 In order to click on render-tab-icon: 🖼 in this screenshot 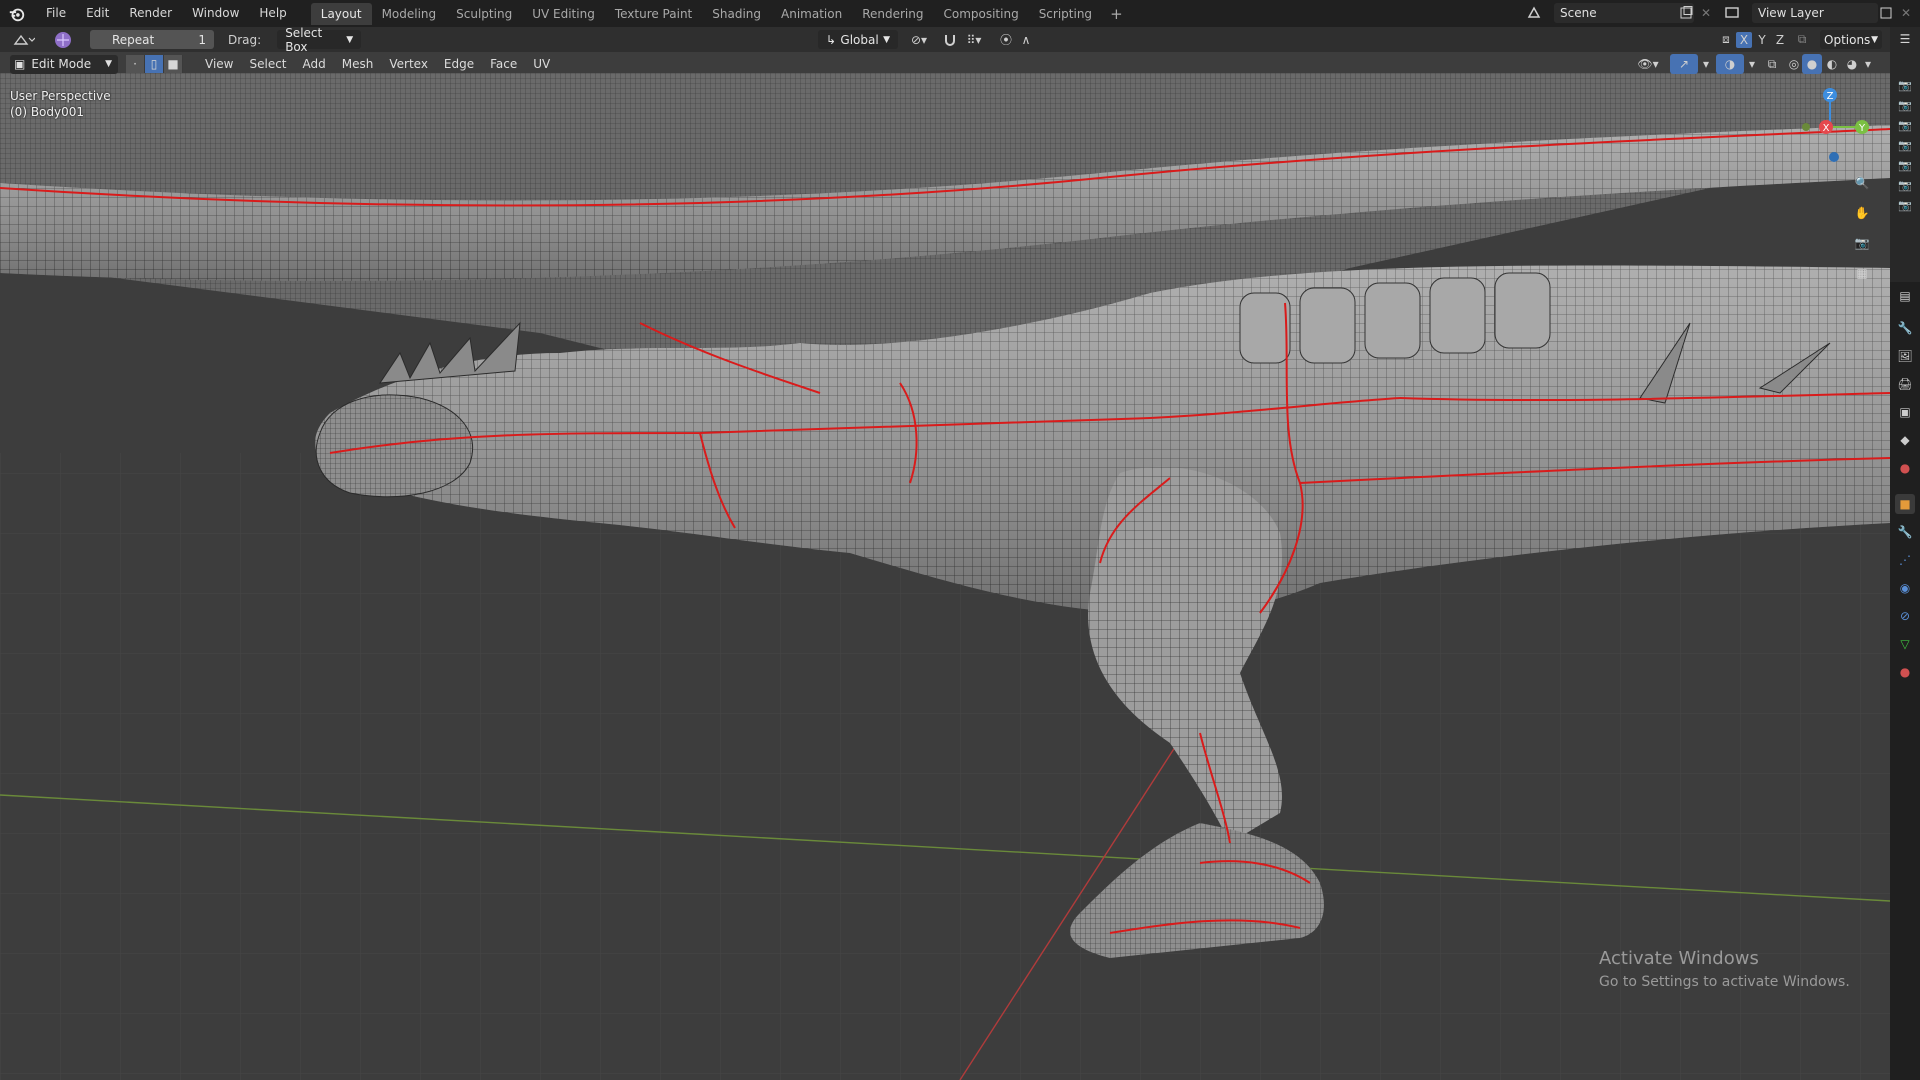, I will do `click(1905, 356)`.